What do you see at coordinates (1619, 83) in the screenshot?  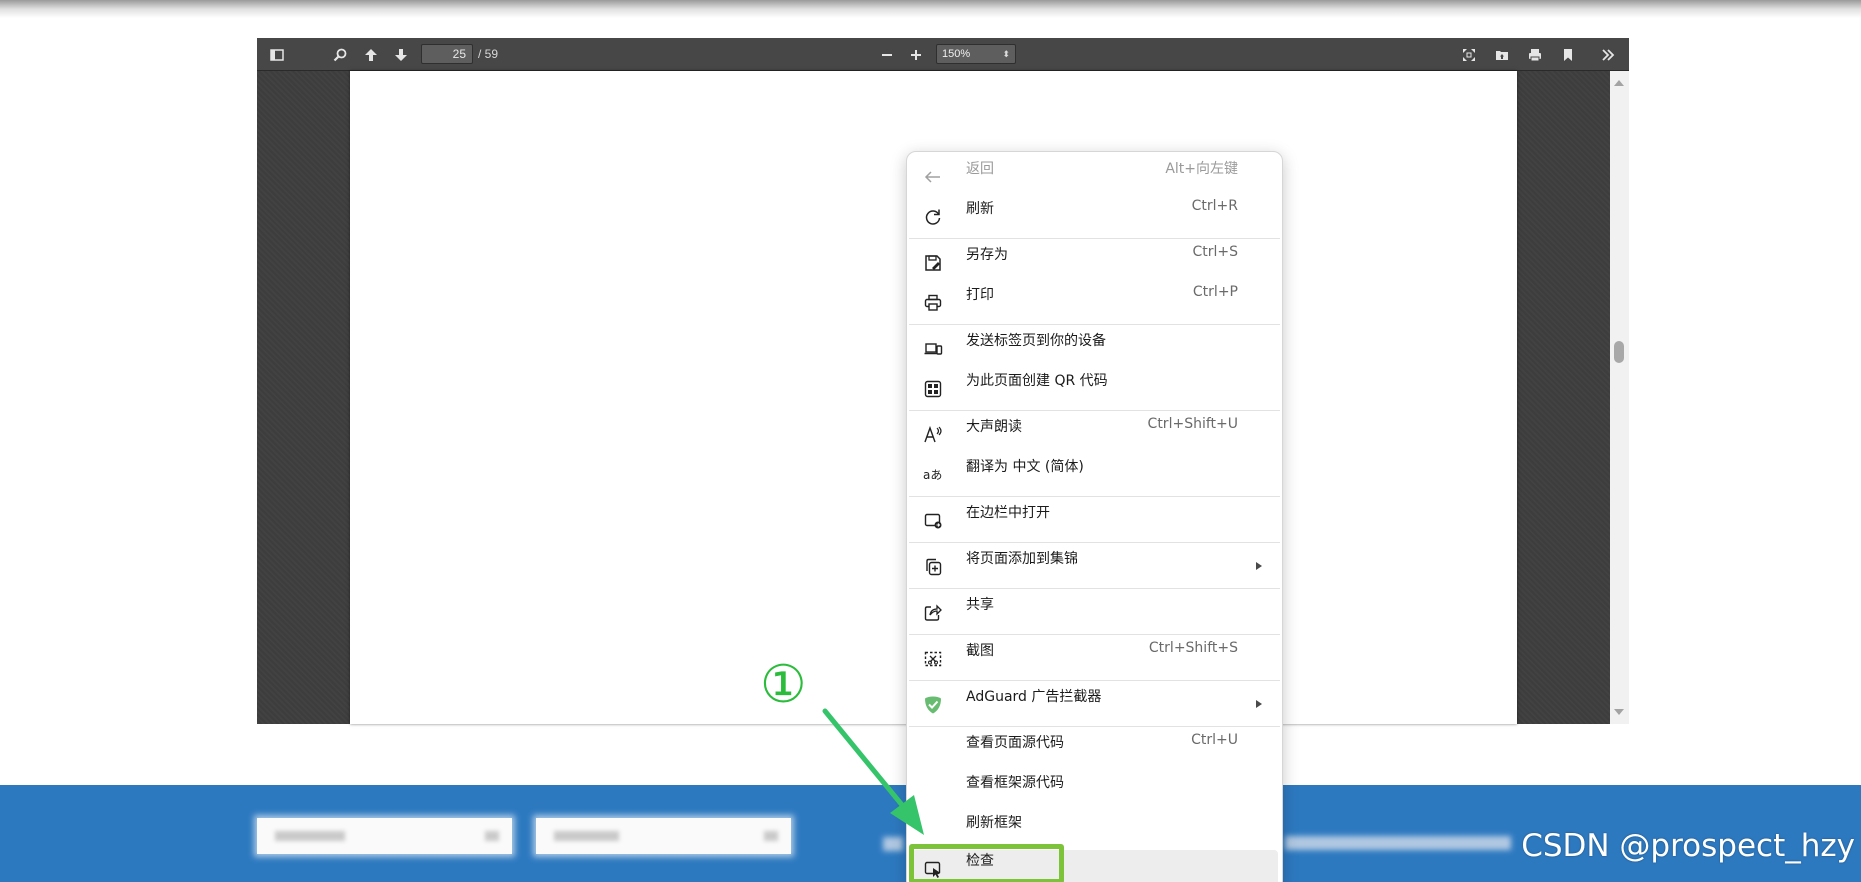 I see `scroll-up-icon` at bounding box center [1619, 83].